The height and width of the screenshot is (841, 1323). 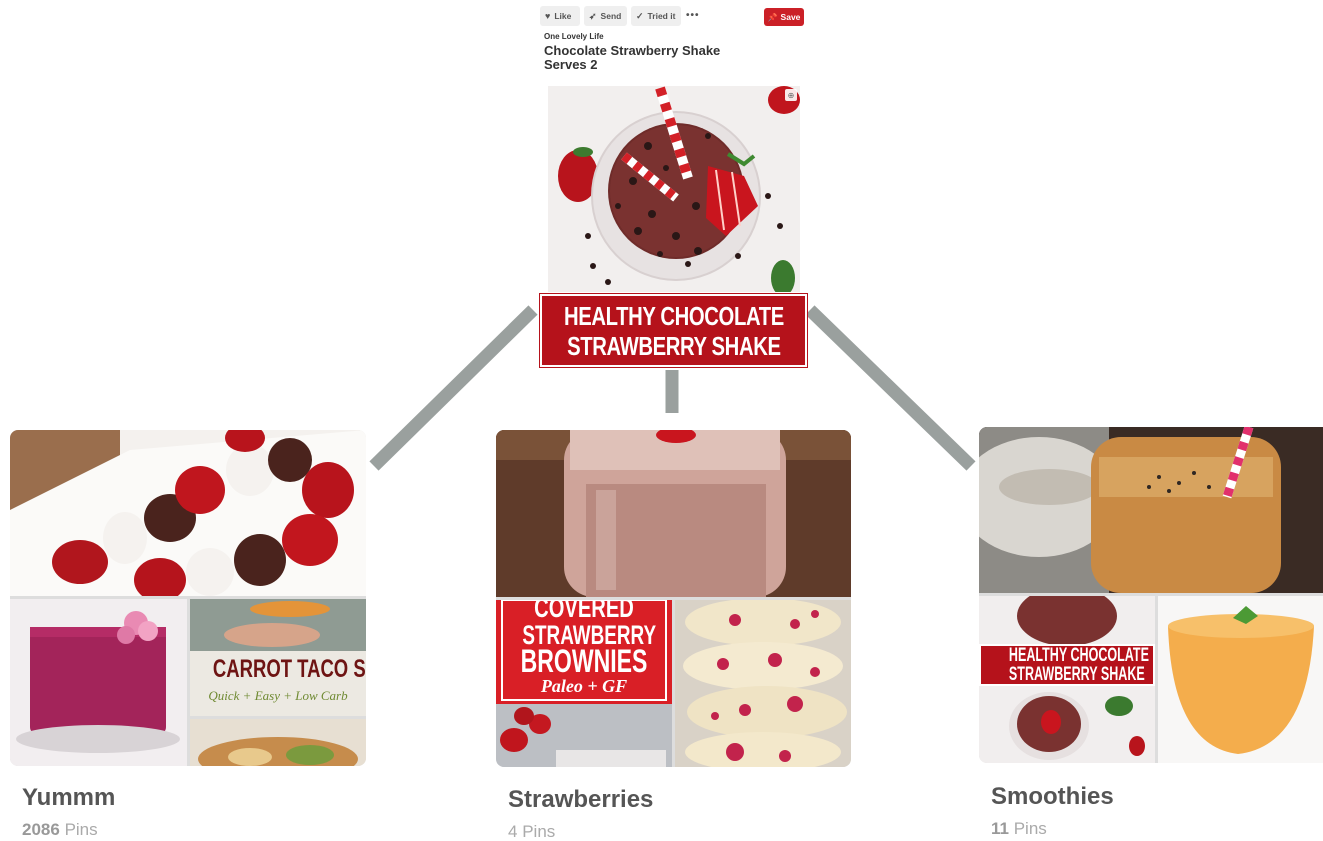 What do you see at coordinates (673, 345) in the screenshot?
I see `pin-banner-line2: STRAWBERRY SHAKE` at bounding box center [673, 345].